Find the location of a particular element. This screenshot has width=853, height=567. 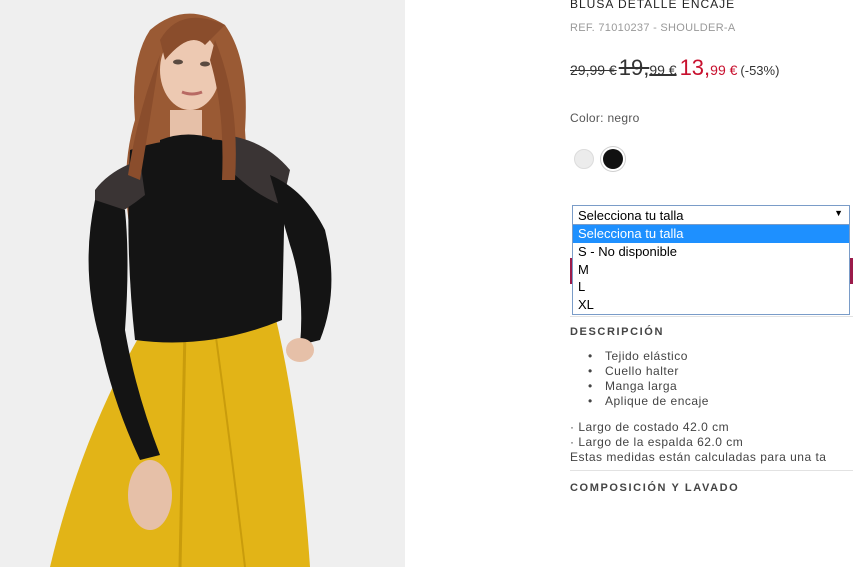

list-item: Manga larga is located at coordinates (650, 386).